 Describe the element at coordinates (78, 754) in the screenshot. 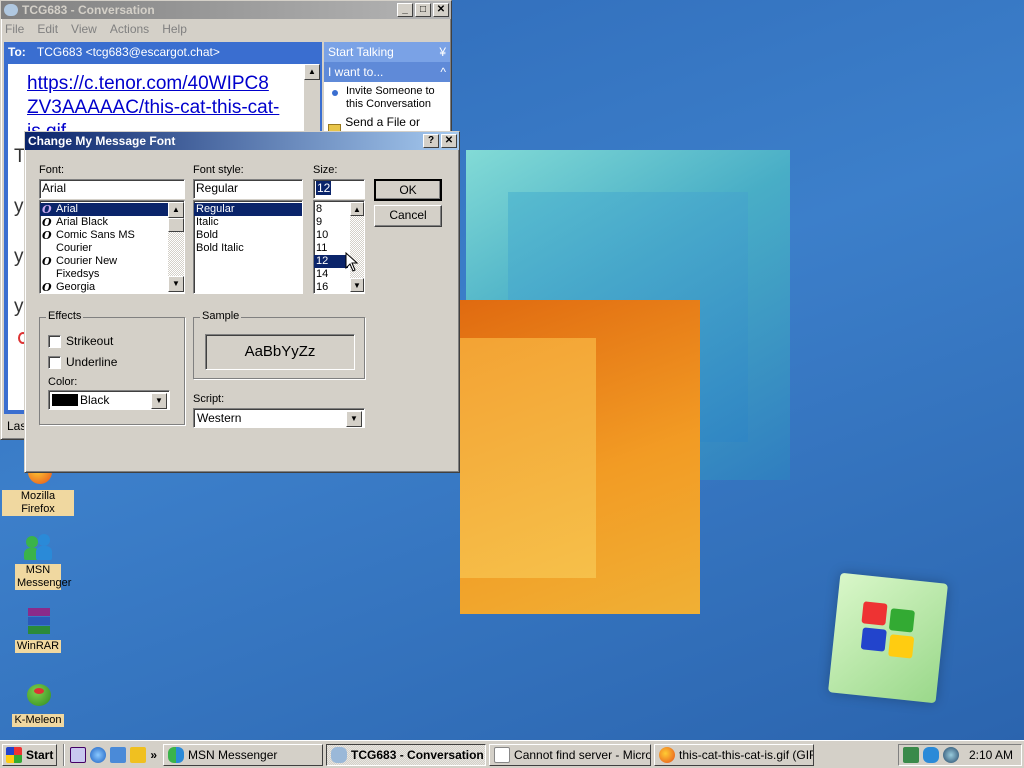

I see `show-desktop-icon` at that location.